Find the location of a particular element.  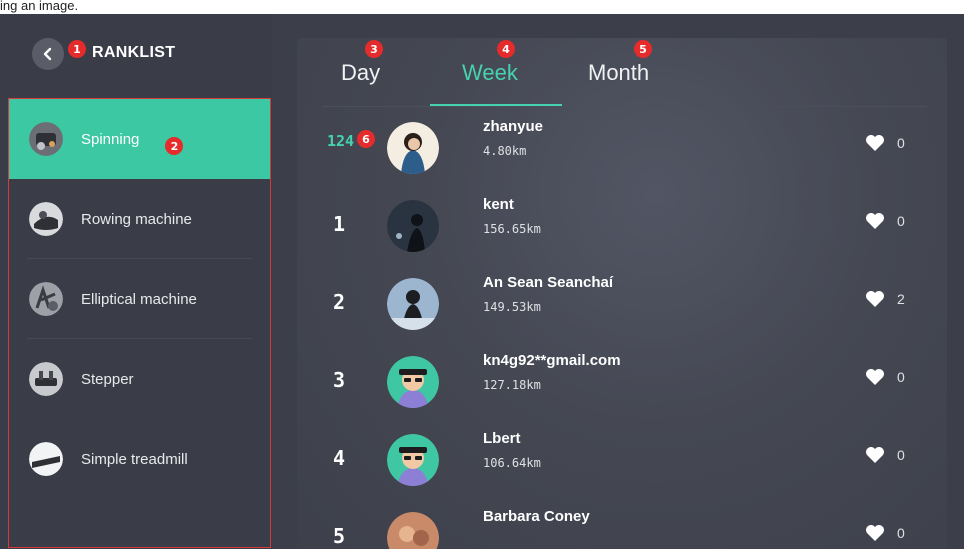

tab-week: Week is located at coordinates (490, 73).